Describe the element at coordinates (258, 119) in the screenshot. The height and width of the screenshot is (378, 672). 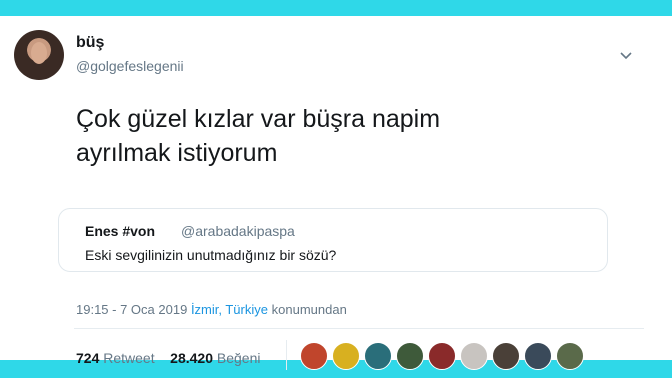
I see `tweet-text-line1: Çok güzel kızlar var büşra napim` at that location.